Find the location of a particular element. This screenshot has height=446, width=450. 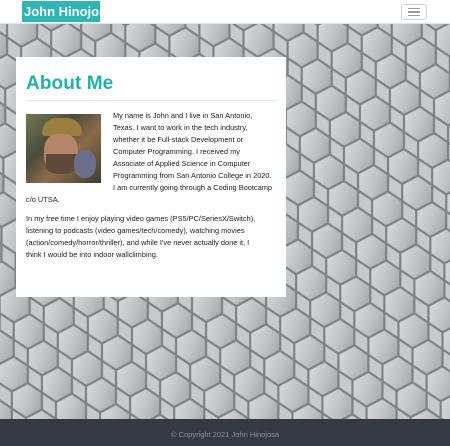

profile-photo is located at coordinates (63, 148).